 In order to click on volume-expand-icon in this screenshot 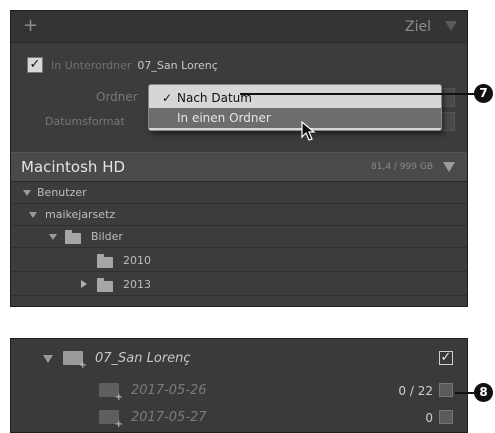, I will do `click(449, 167)`.